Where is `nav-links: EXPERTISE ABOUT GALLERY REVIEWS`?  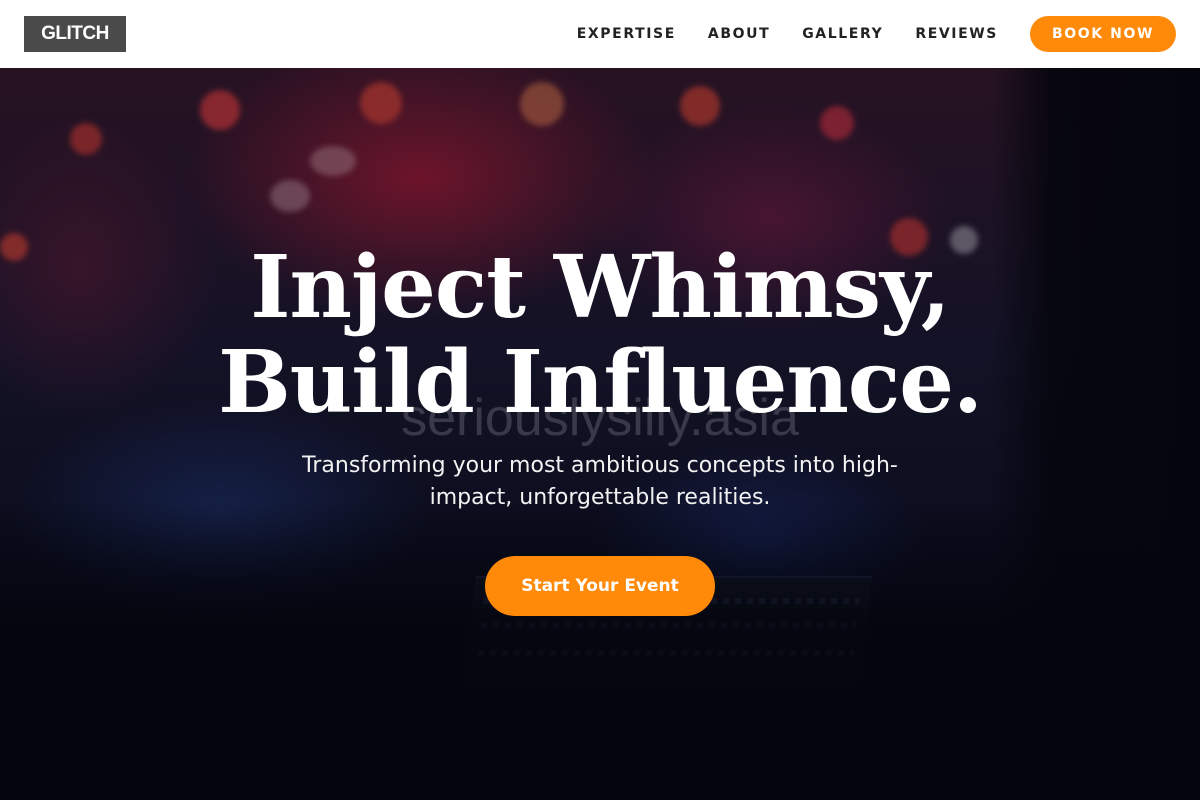 nav-links: EXPERTISE ABOUT GALLERY REVIEWS is located at coordinates (771, 34).